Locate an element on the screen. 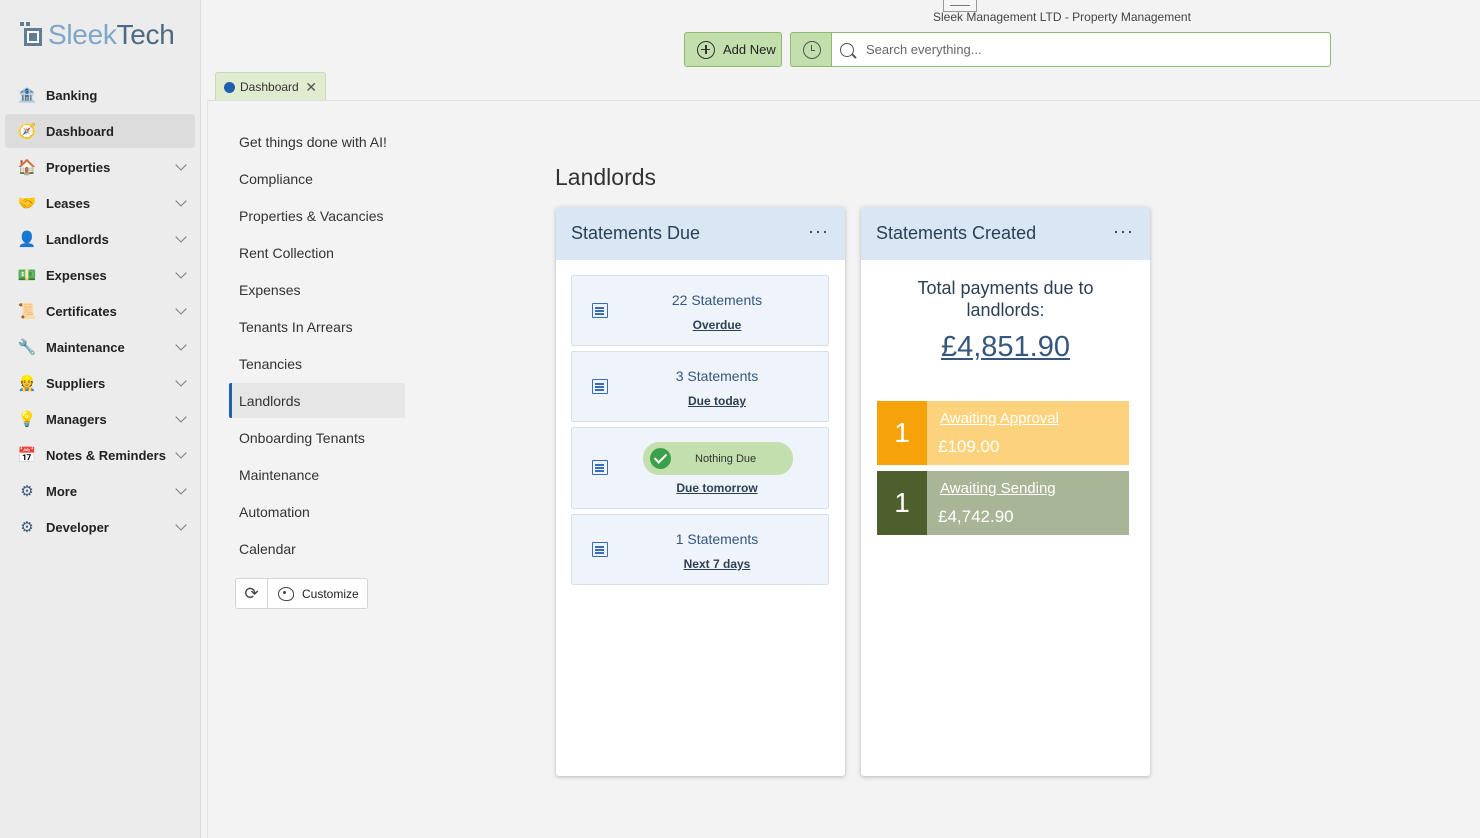 The height and width of the screenshot is (838, 1480). sidebar-item-dashboard: 🧭 Dashboard is located at coordinates (100, 131).